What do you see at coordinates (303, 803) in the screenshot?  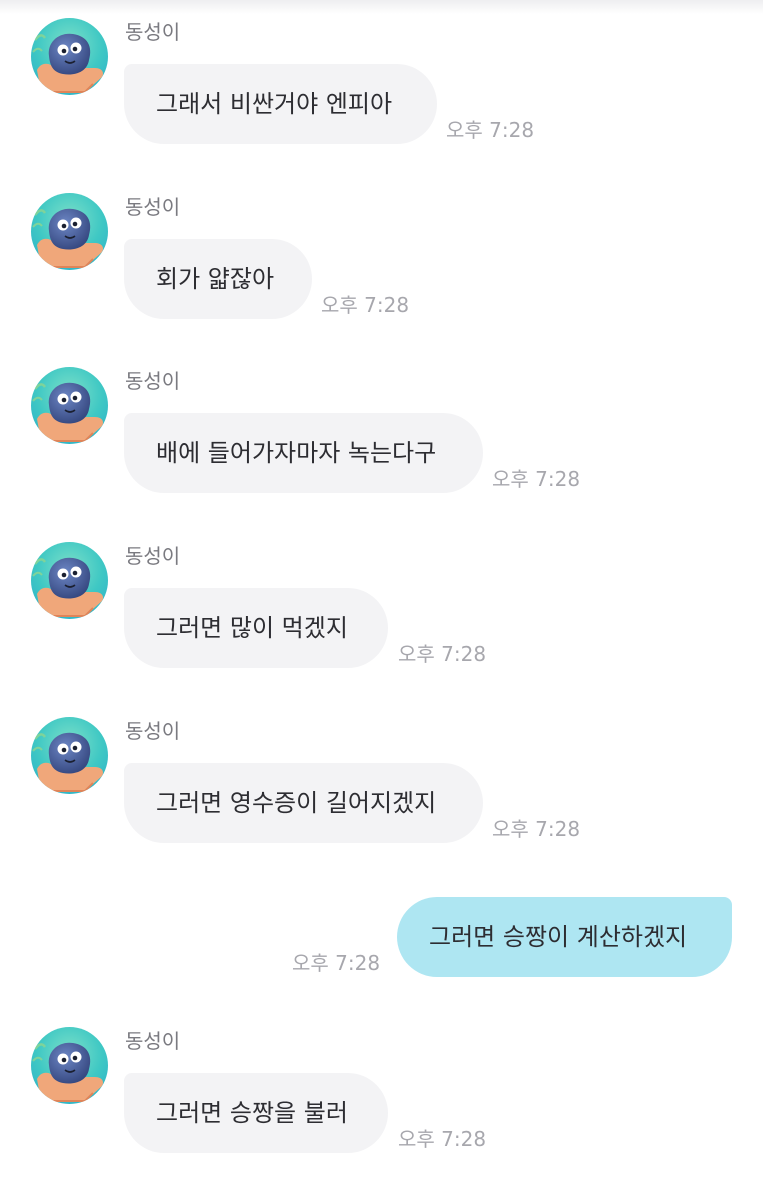 I see `message-bubble: 그러면 영수증이 길어지겠지` at bounding box center [303, 803].